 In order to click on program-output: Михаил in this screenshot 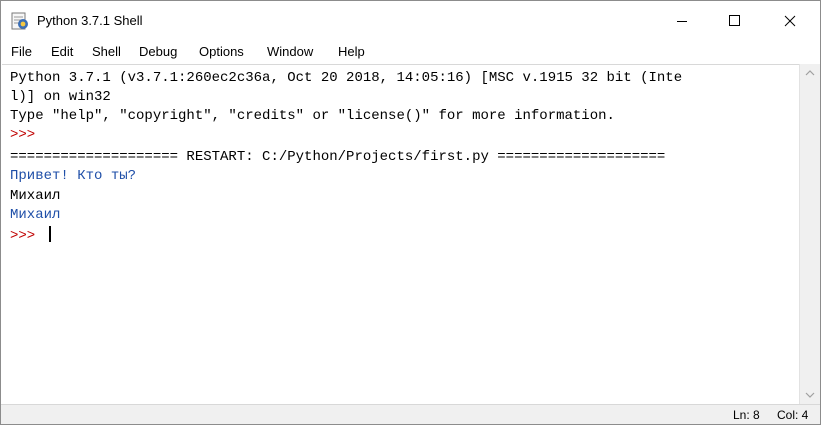, I will do `click(35, 215)`.